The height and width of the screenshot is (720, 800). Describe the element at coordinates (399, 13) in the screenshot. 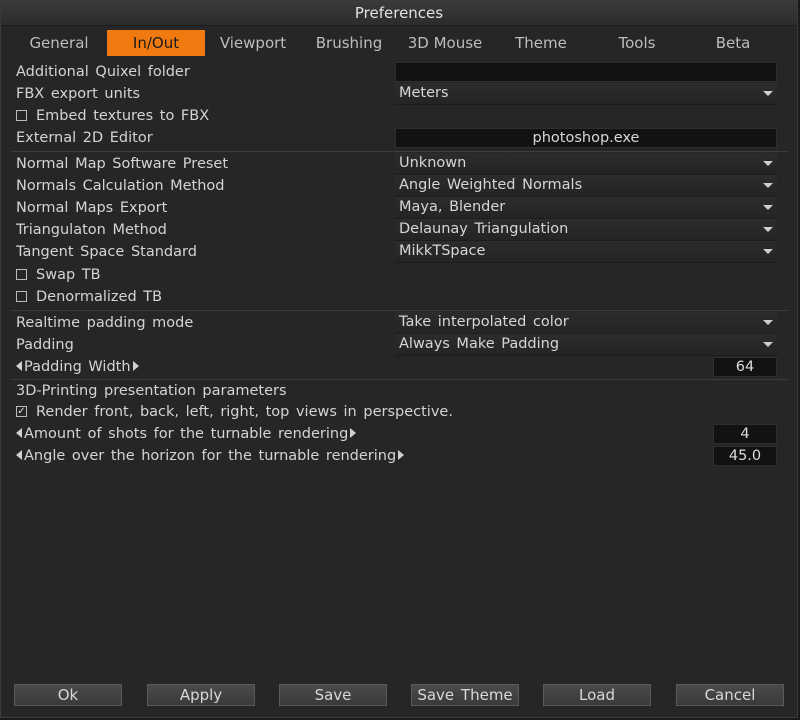

I see `window-title: Preferences` at that location.